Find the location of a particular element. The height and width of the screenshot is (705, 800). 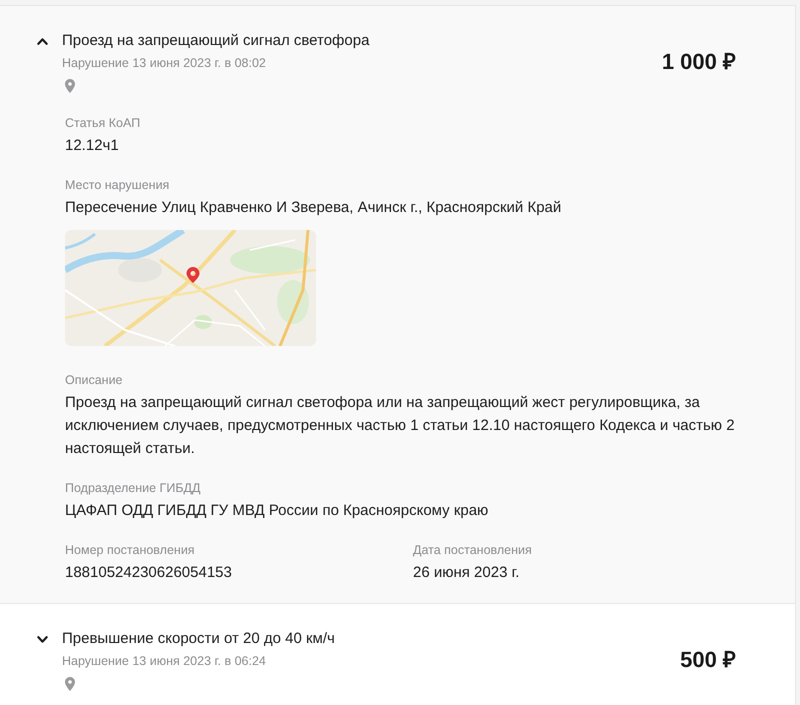

fine-amount: 500 ₽ is located at coordinates (708, 660).